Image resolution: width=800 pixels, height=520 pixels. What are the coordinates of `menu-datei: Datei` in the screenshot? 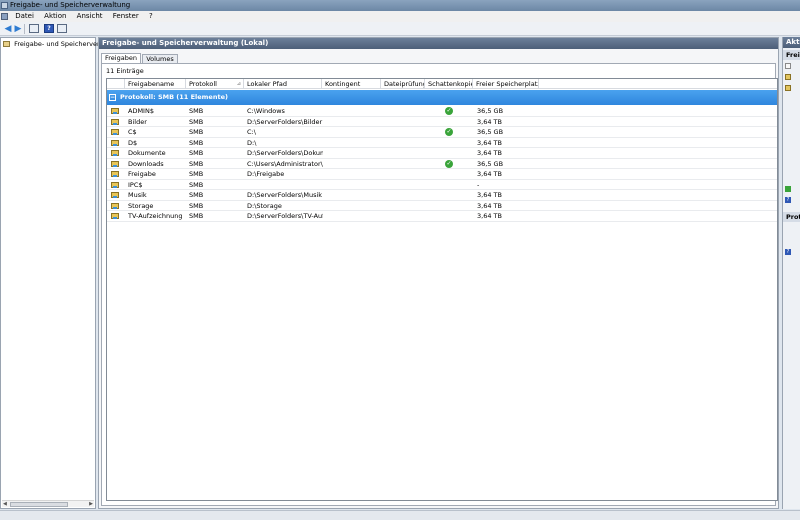 It's located at (24, 16).